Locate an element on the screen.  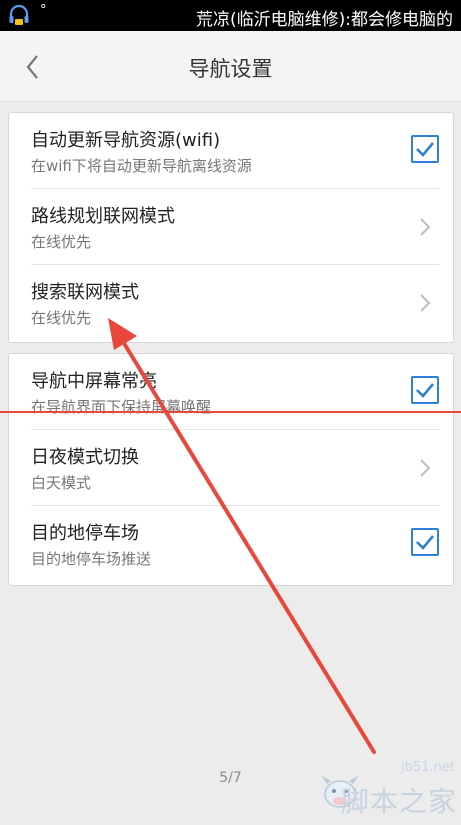
setting-label: 搜索联网模式 is located at coordinates (85, 292).